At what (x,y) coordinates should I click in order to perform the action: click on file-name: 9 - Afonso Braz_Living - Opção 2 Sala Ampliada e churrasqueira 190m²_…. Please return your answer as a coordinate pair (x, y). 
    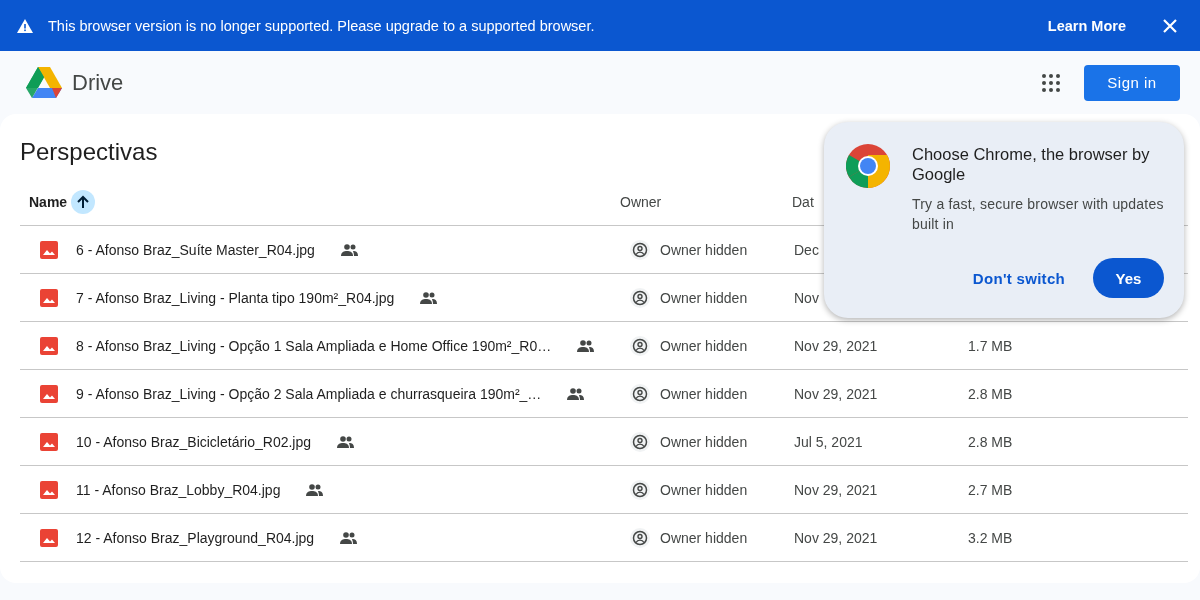
    Looking at the image, I should click on (309, 393).